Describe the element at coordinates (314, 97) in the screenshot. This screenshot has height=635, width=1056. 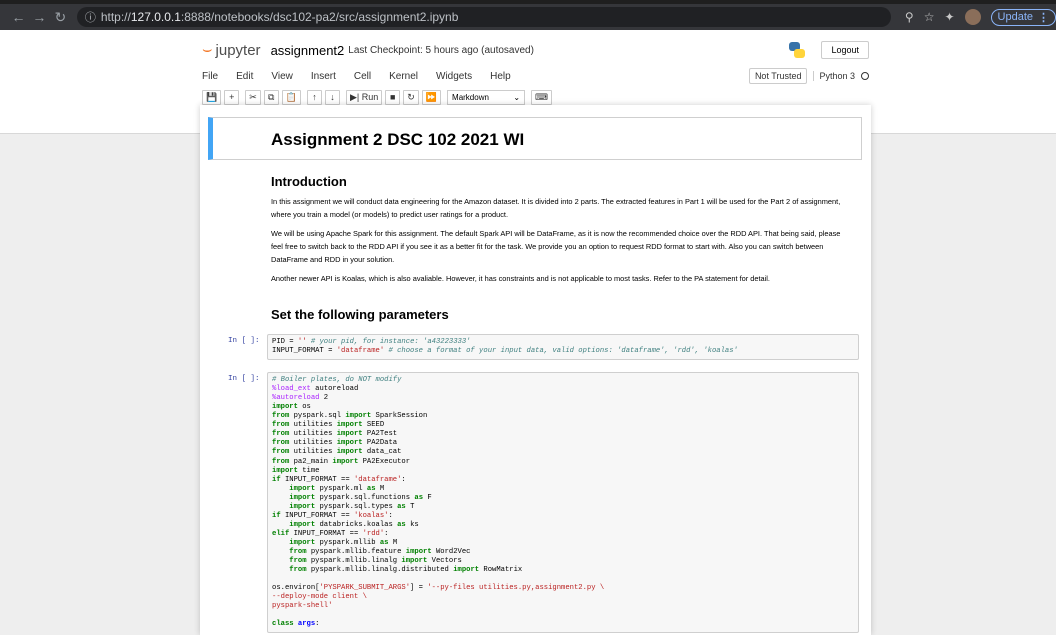
I see `move-up-icon: ↑` at that location.